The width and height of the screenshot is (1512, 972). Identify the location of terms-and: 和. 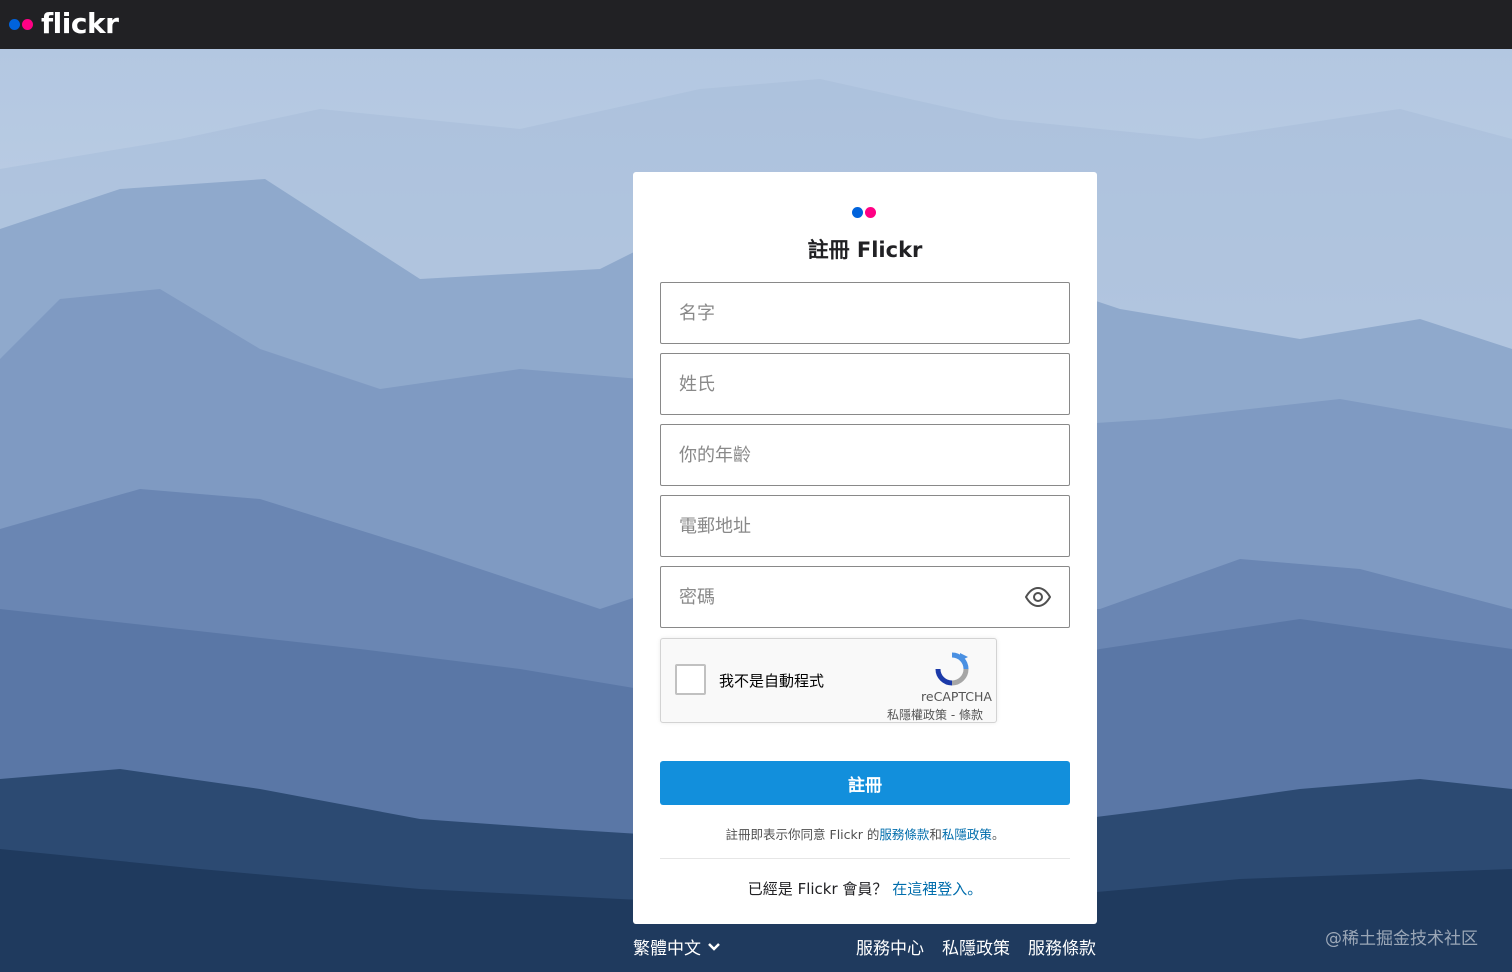
(935, 834).